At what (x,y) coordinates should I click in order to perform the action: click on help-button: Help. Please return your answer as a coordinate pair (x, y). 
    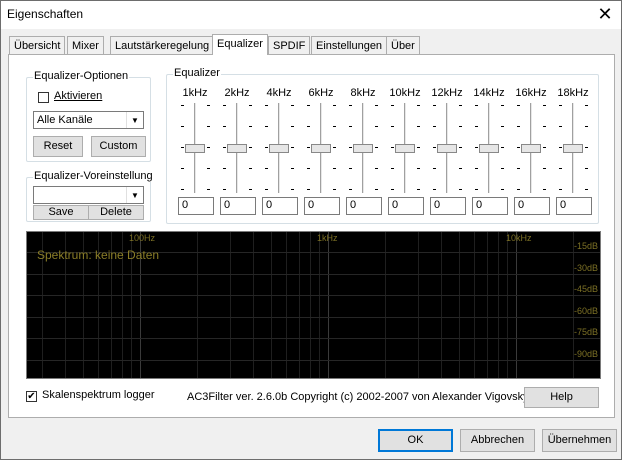
    Looking at the image, I should click on (561, 397).